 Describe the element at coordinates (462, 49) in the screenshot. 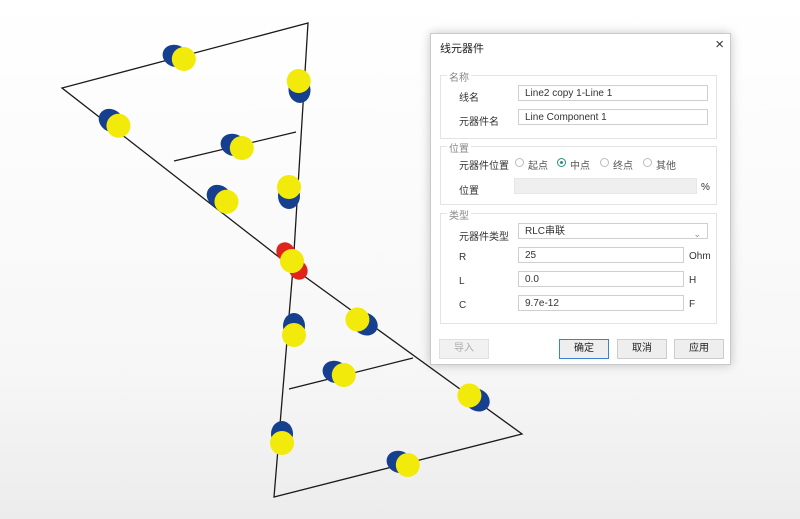

I see `dialog-title: 线元器件` at that location.